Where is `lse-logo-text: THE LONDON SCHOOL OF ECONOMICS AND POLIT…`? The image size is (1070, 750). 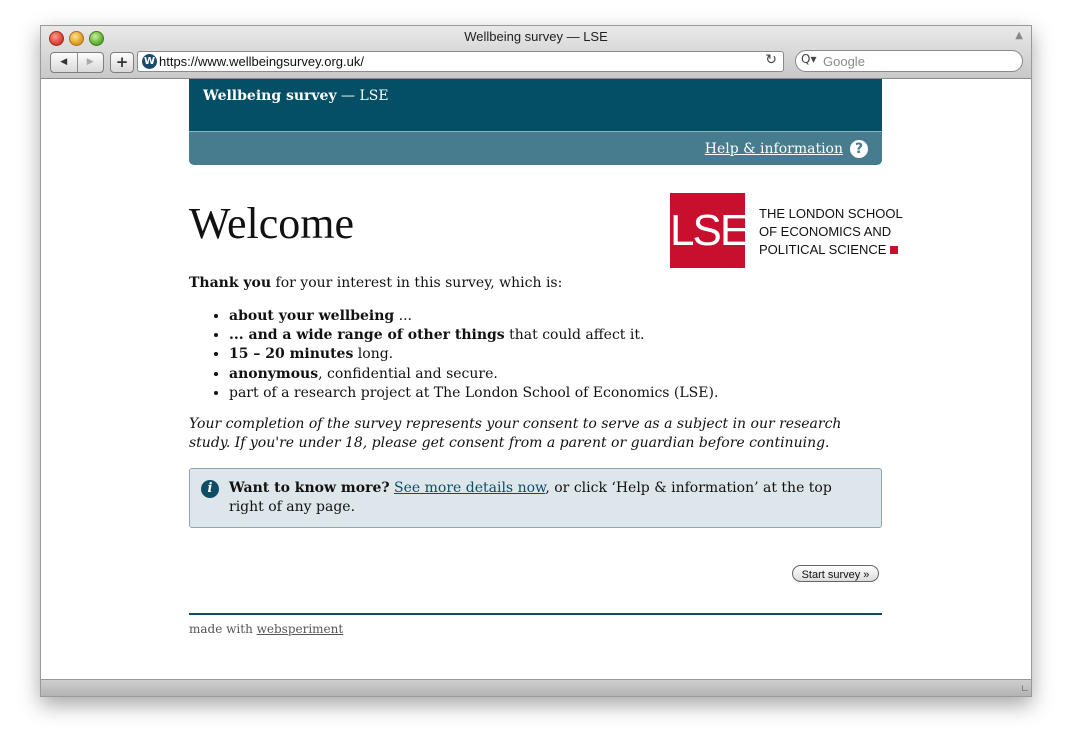
lse-logo-text: THE LONDON SCHOOL OF ECONOMICS AND POLIT… is located at coordinates (831, 232).